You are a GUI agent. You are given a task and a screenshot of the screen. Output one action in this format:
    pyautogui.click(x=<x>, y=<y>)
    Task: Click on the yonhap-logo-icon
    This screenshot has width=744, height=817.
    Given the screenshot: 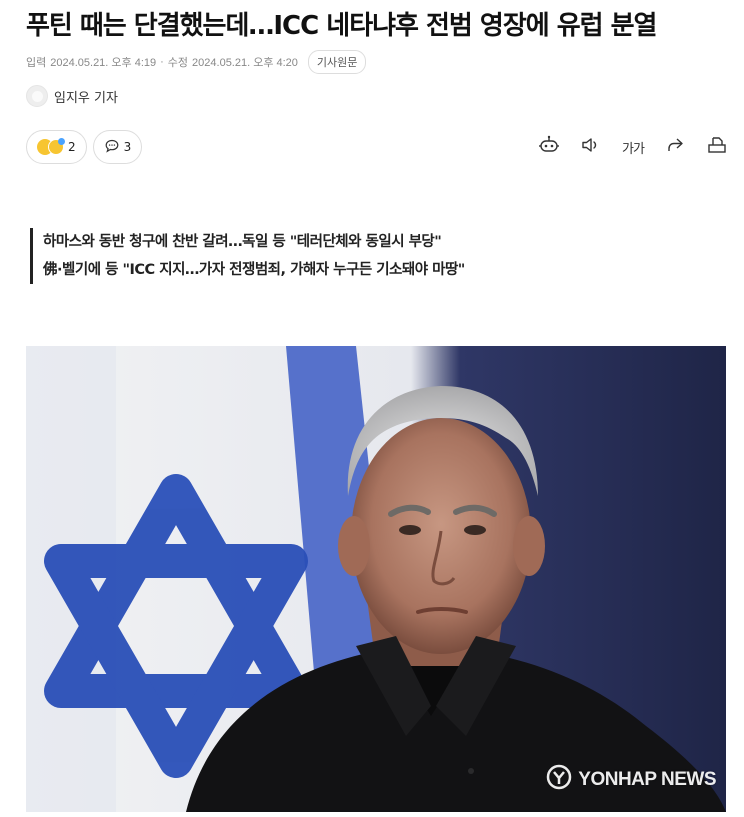 What is the action you would take?
    pyautogui.click(x=559, y=780)
    